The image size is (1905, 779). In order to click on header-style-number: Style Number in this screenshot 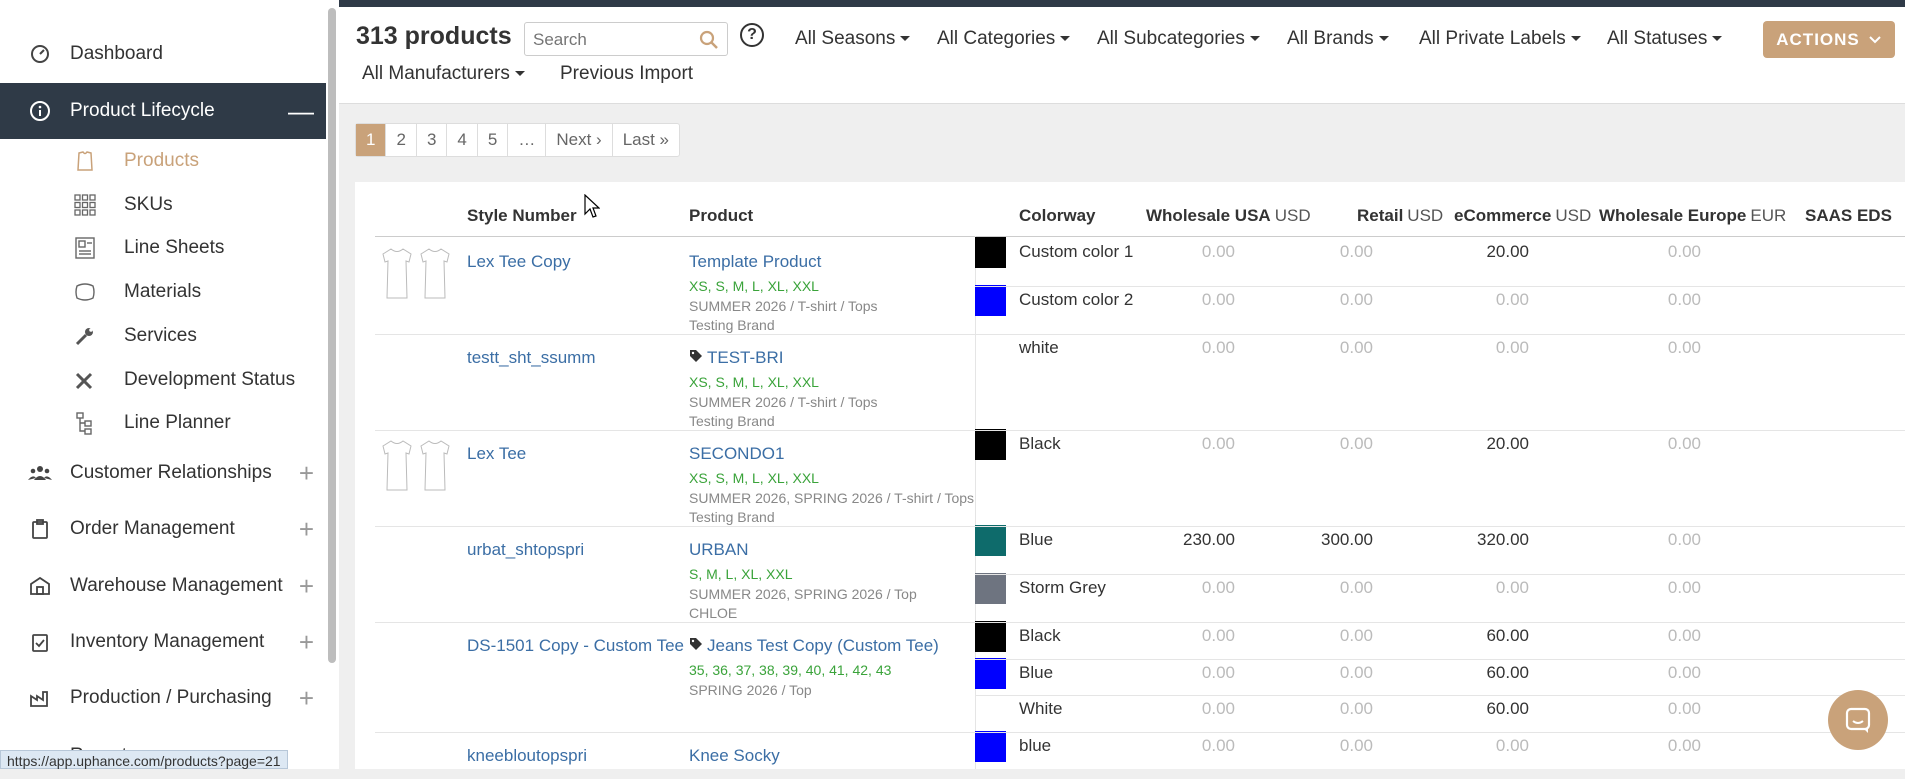, I will do `click(522, 216)`.